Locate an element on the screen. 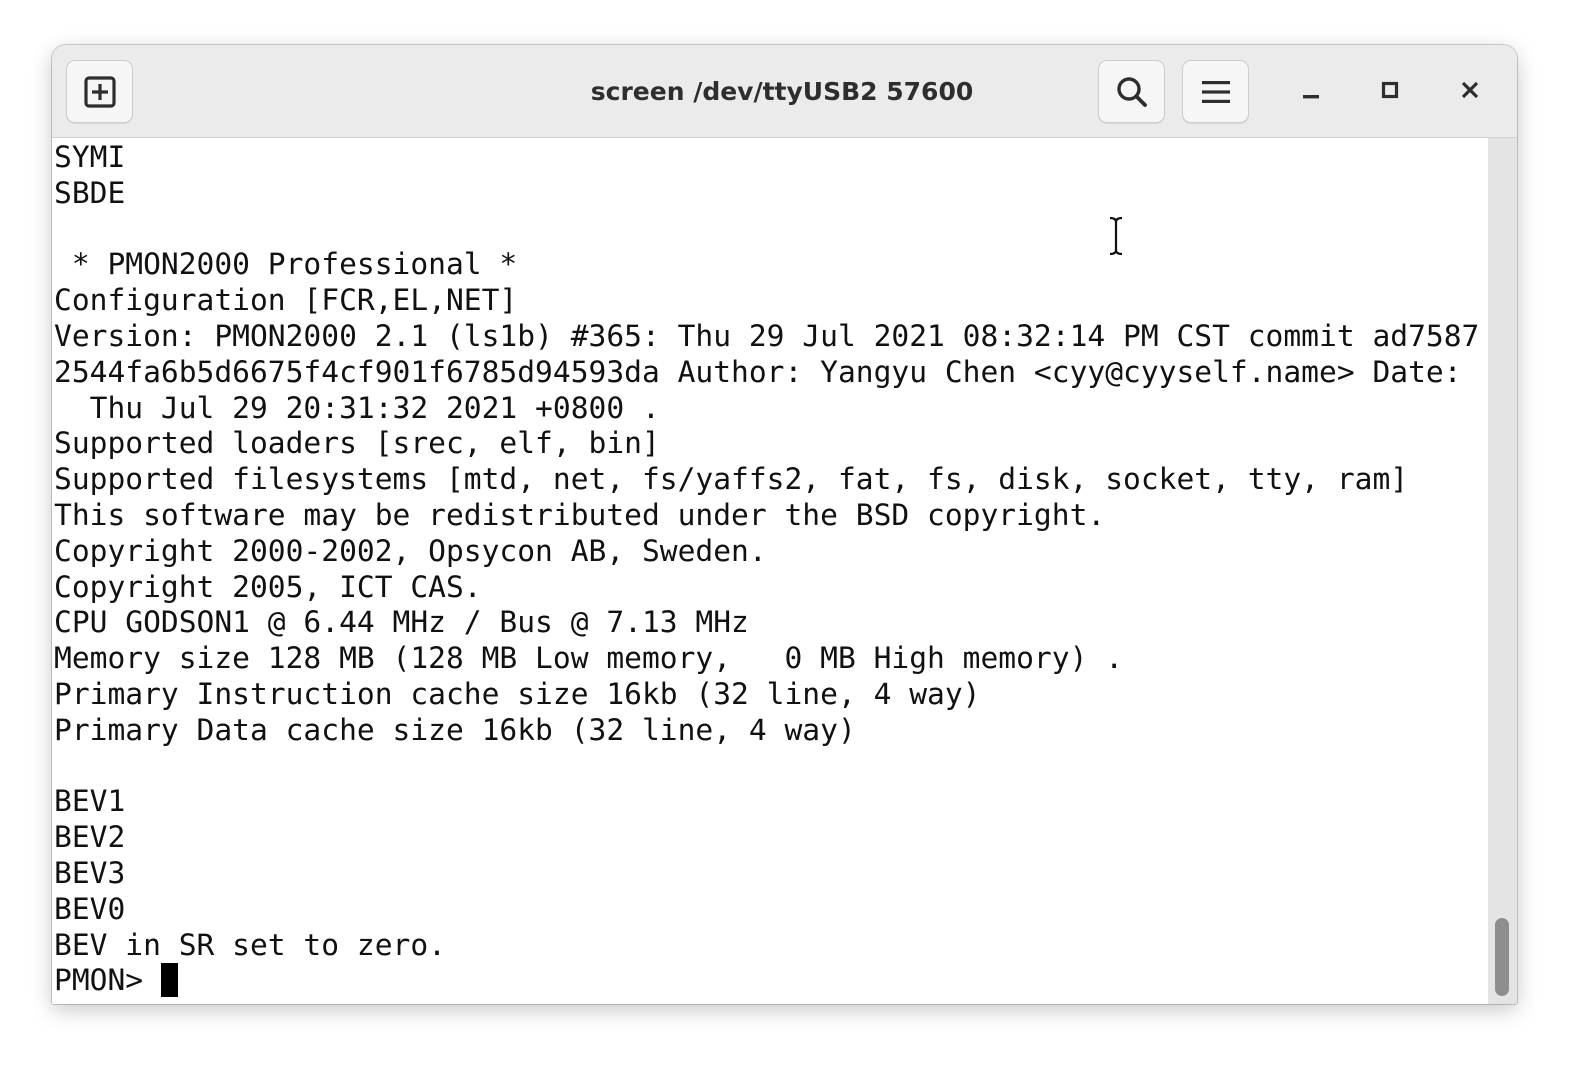 The image size is (1576, 1066). search-button is located at coordinates (1131, 91).